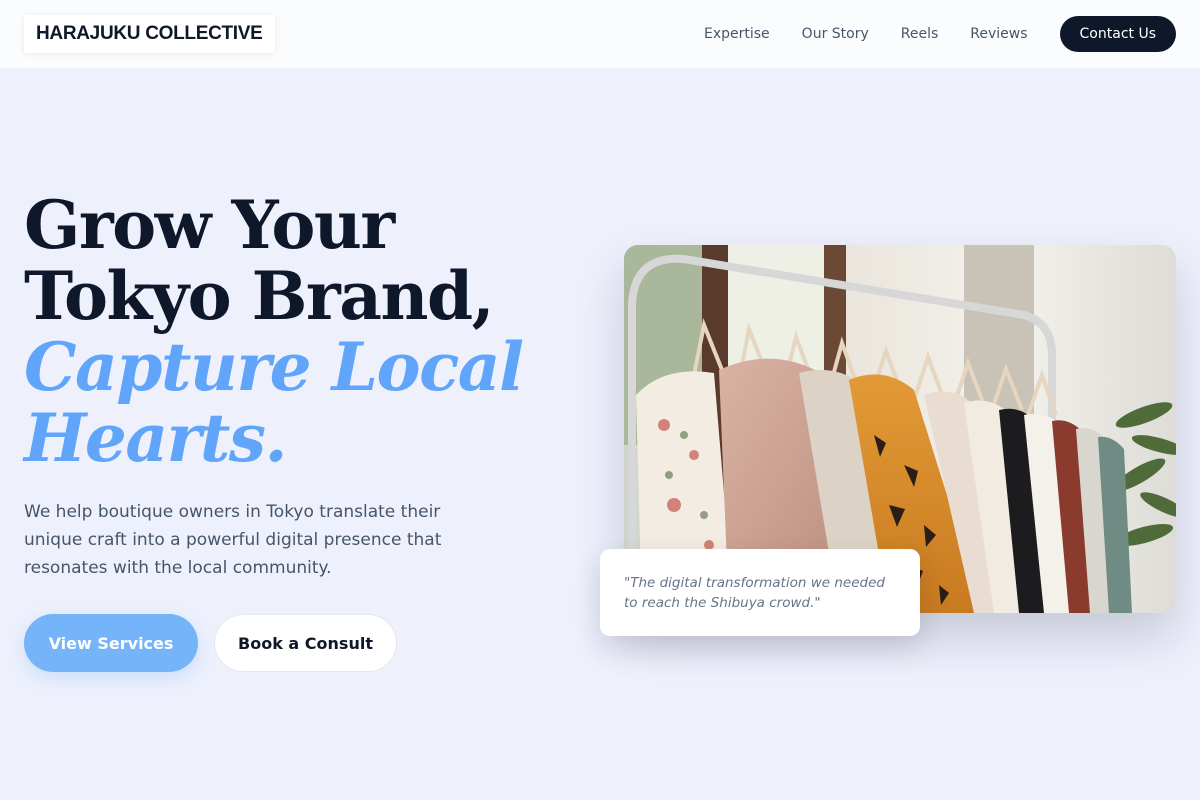 The height and width of the screenshot is (800, 1200). What do you see at coordinates (209, 225) in the screenshot?
I see `headline-line-1: Grow Your` at bounding box center [209, 225].